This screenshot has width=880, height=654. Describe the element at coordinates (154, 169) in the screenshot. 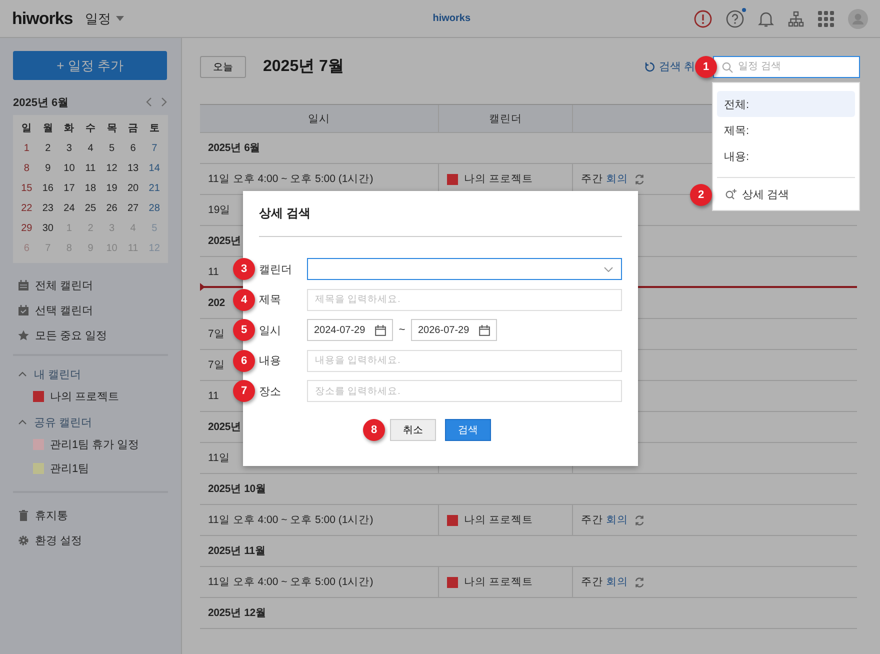

I see `calendar-day: 14` at that location.